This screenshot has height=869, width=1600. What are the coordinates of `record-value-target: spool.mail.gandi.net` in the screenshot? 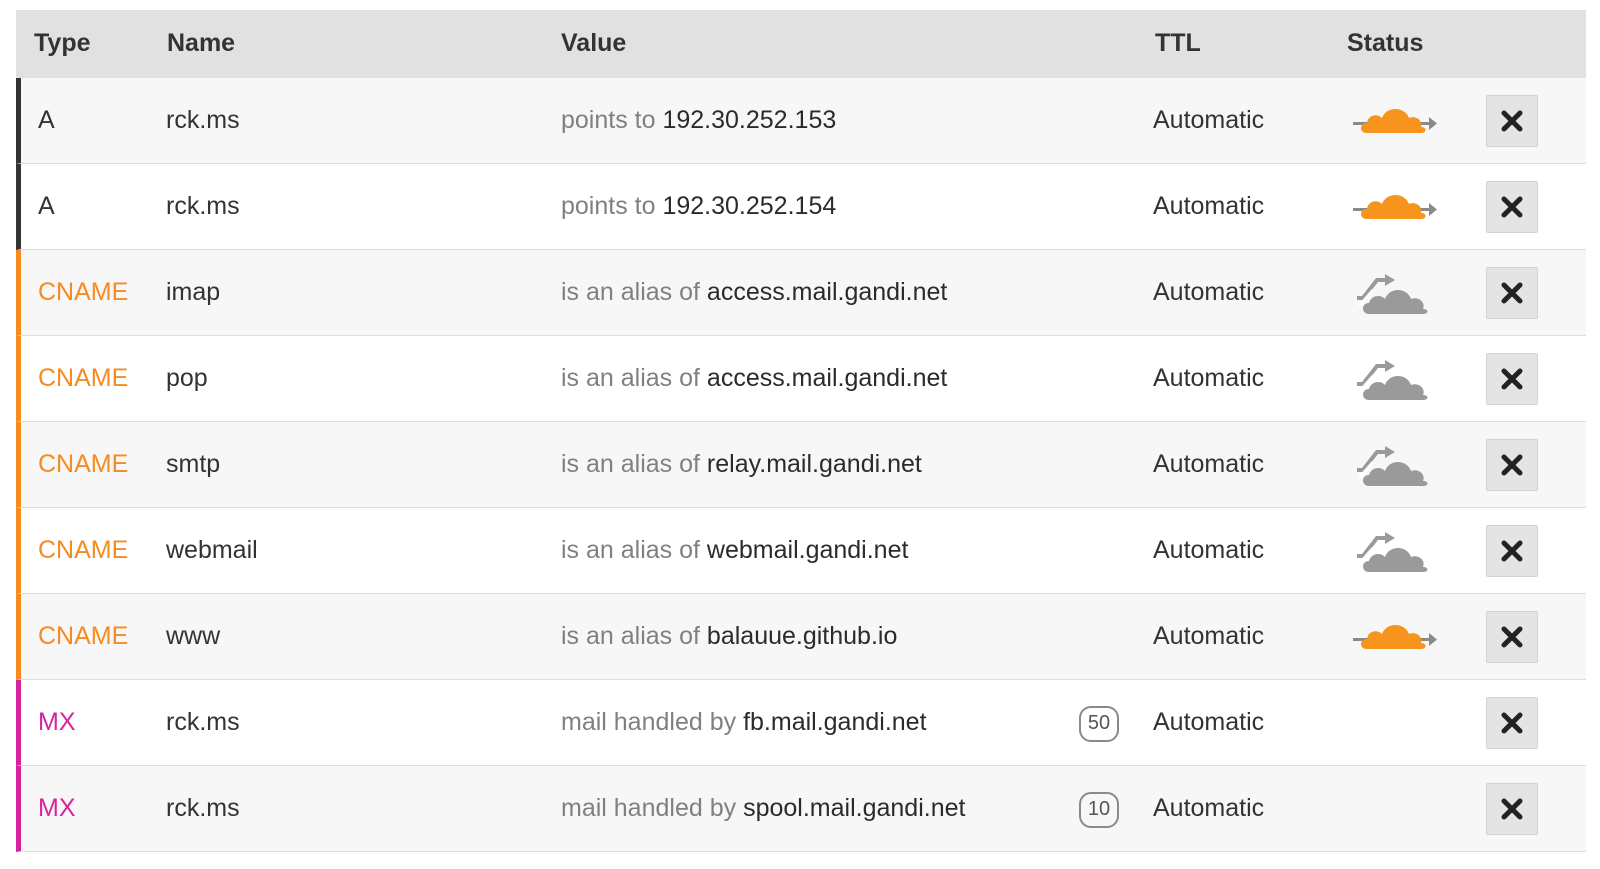 It's located at (854, 808).